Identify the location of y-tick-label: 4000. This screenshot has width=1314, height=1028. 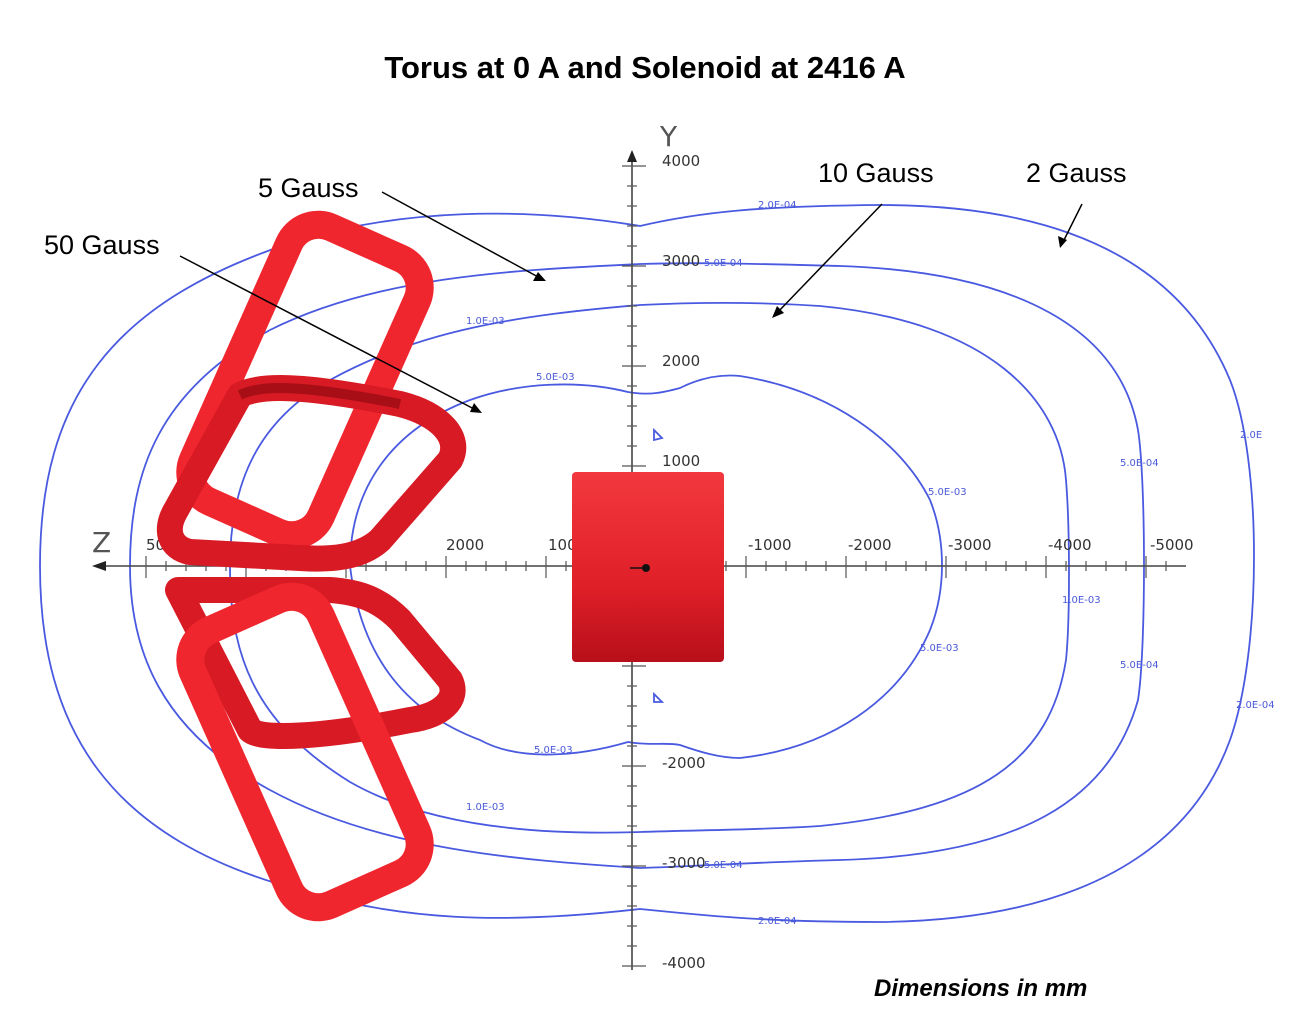
(681, 161).